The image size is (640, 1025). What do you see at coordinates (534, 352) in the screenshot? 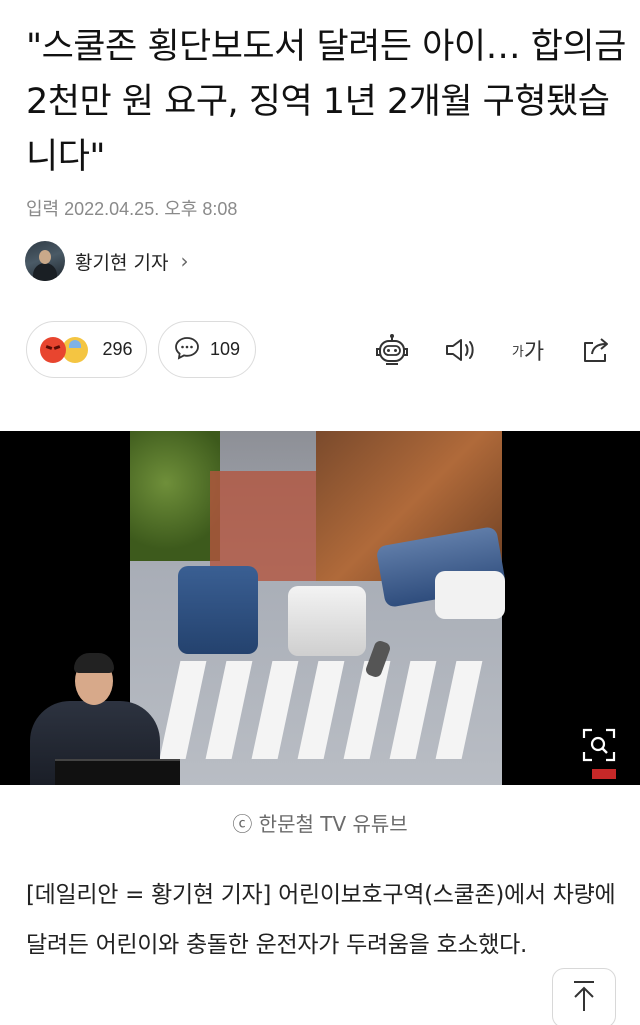
I see `font-size-big-label: 가` at bounding box center [534, 352].